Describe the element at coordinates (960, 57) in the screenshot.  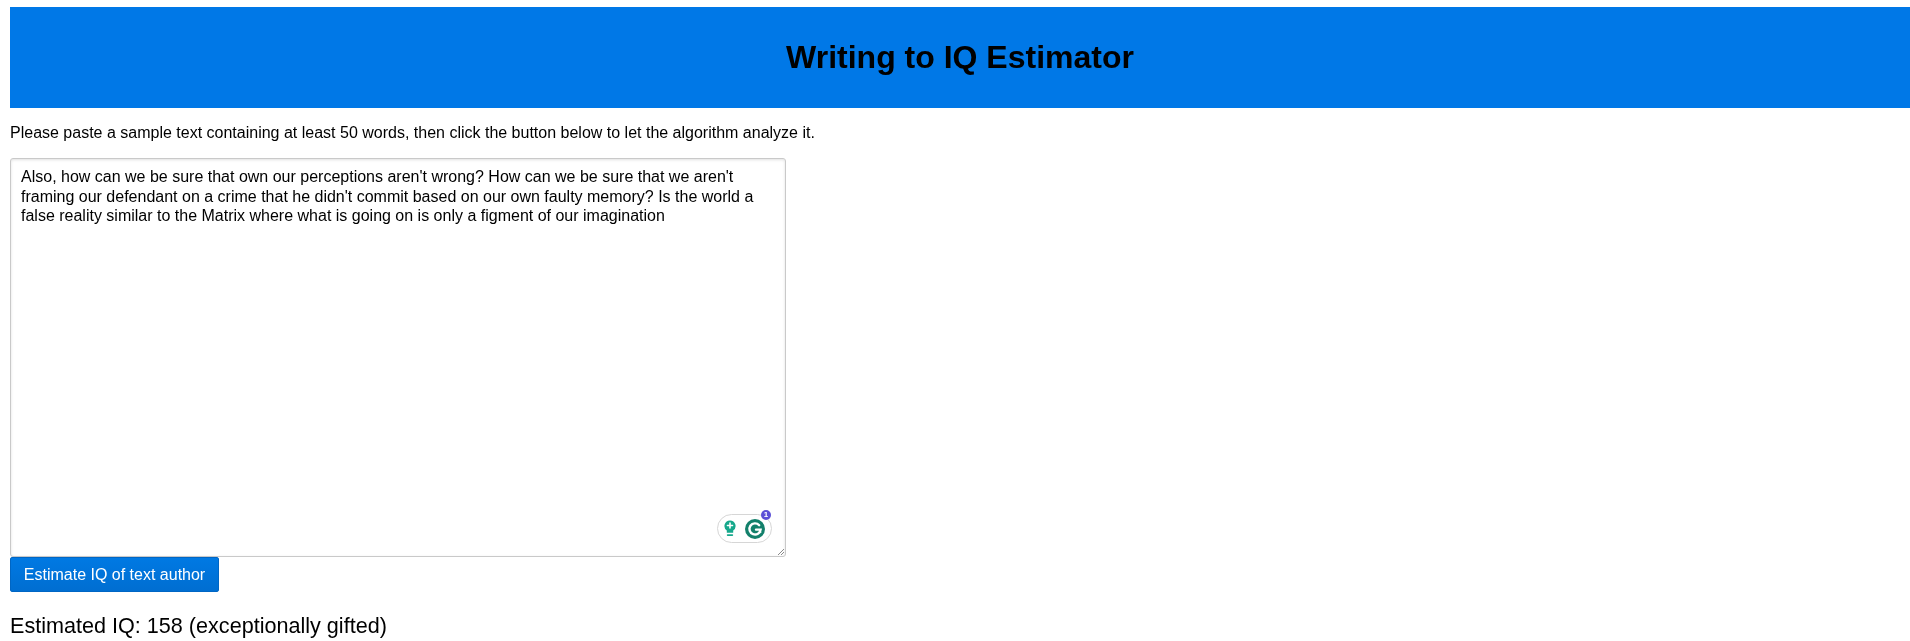
I see `page-title: Writing to IQ Estimator` at that location.